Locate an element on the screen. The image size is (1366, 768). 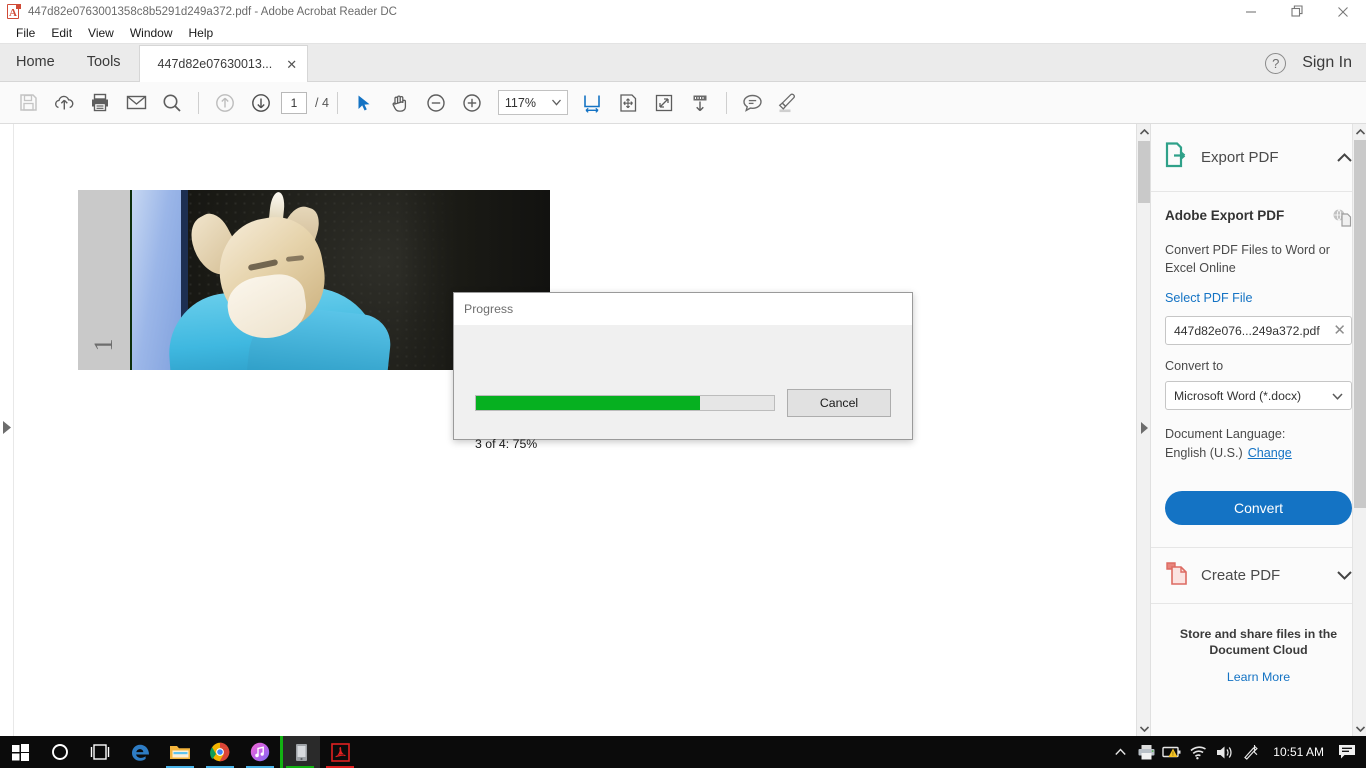
cancel-button: Cancel is located at coordinates (839, 403).